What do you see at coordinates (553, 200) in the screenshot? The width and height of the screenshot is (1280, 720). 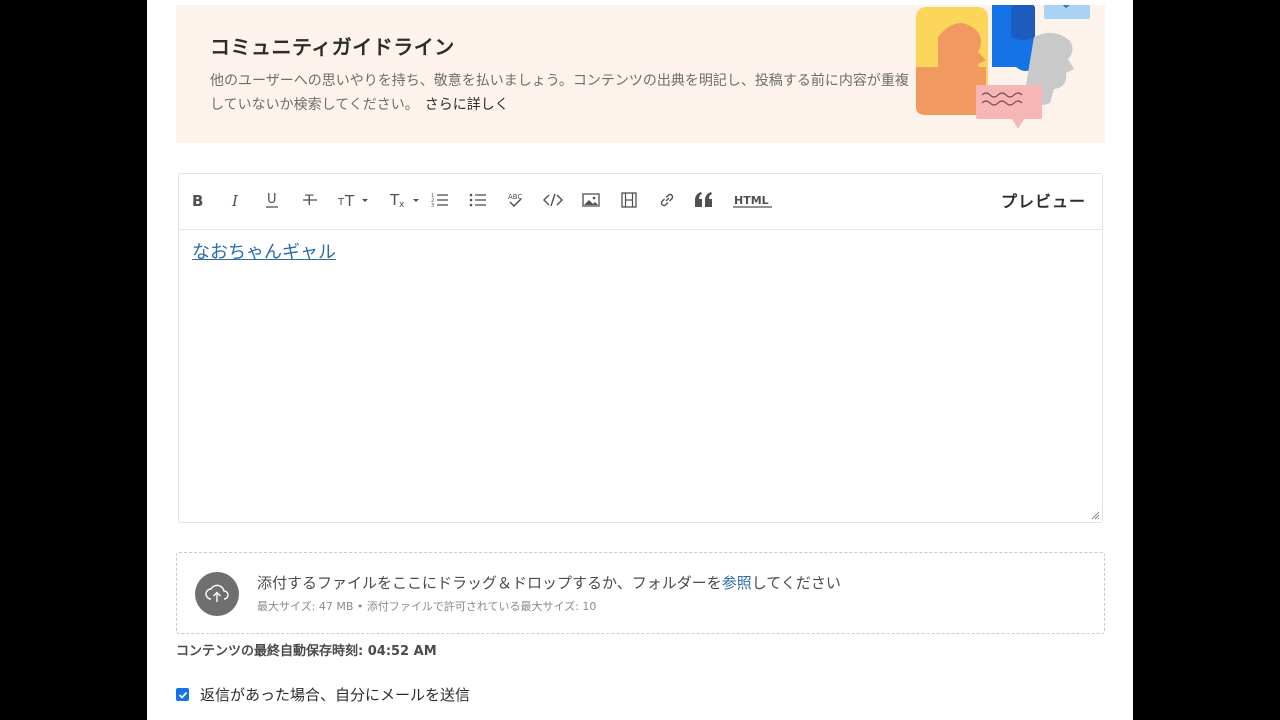 I see `code-icon` at bounding box center [553, 200].